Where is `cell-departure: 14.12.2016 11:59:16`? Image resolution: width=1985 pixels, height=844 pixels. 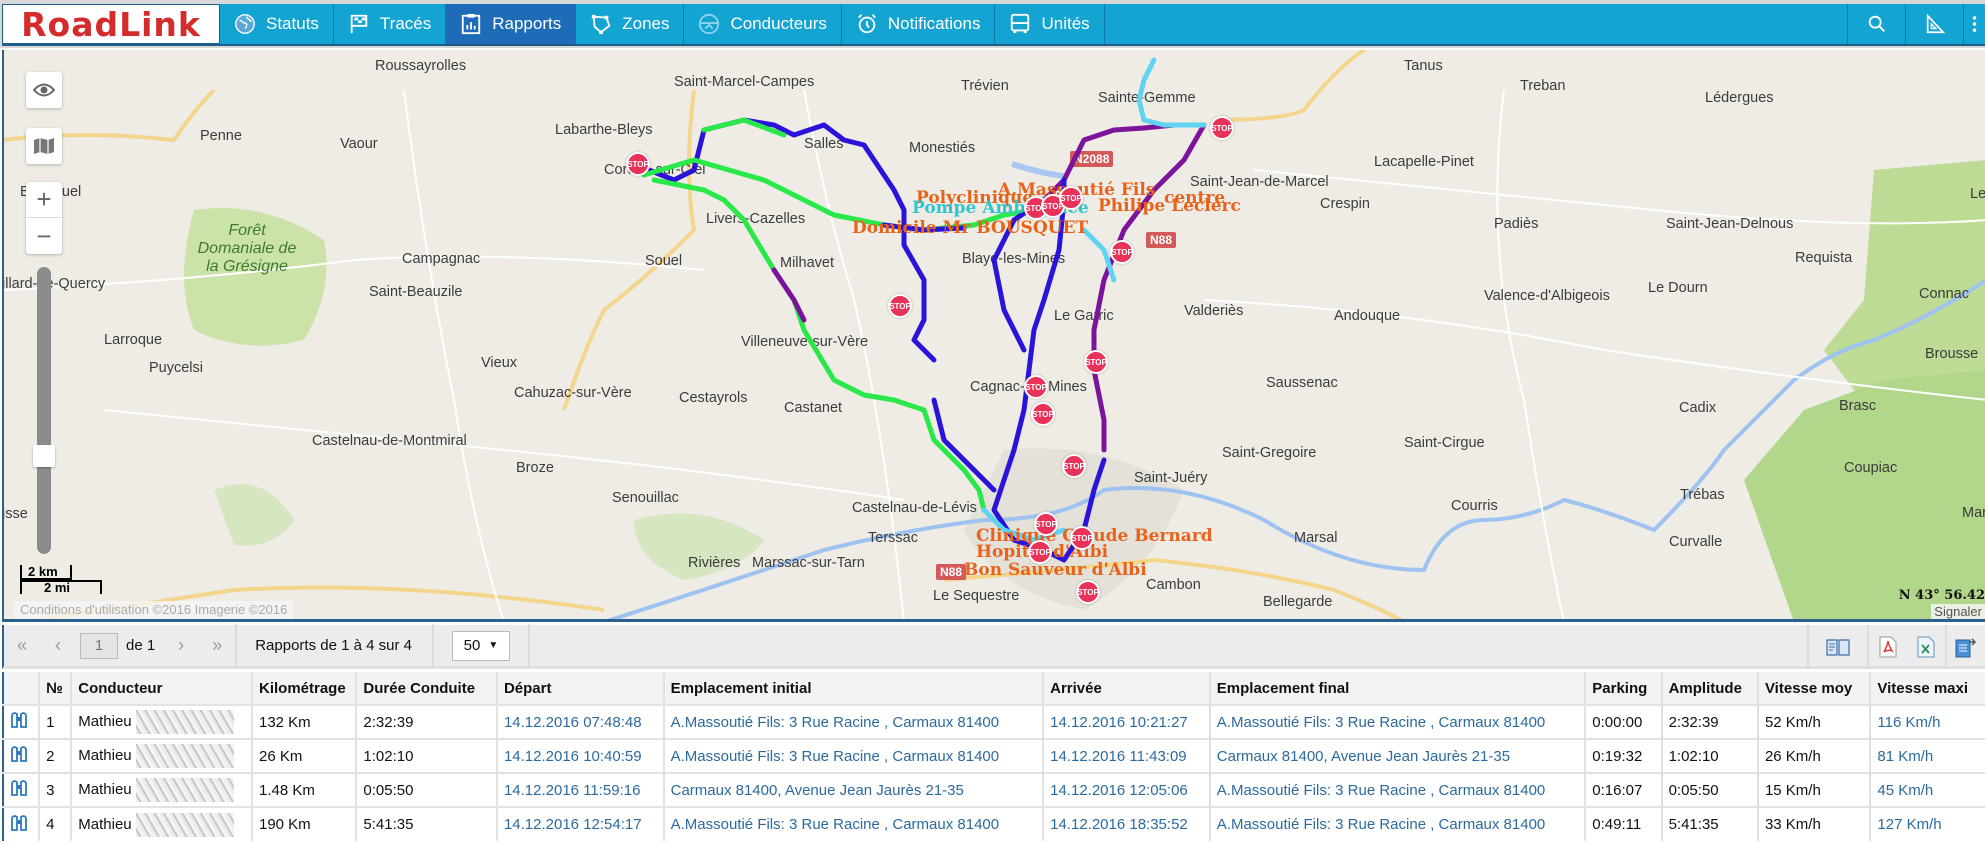 cell-departure: 14.12.2016 11:59:16 is located at coordinates (580, 789).